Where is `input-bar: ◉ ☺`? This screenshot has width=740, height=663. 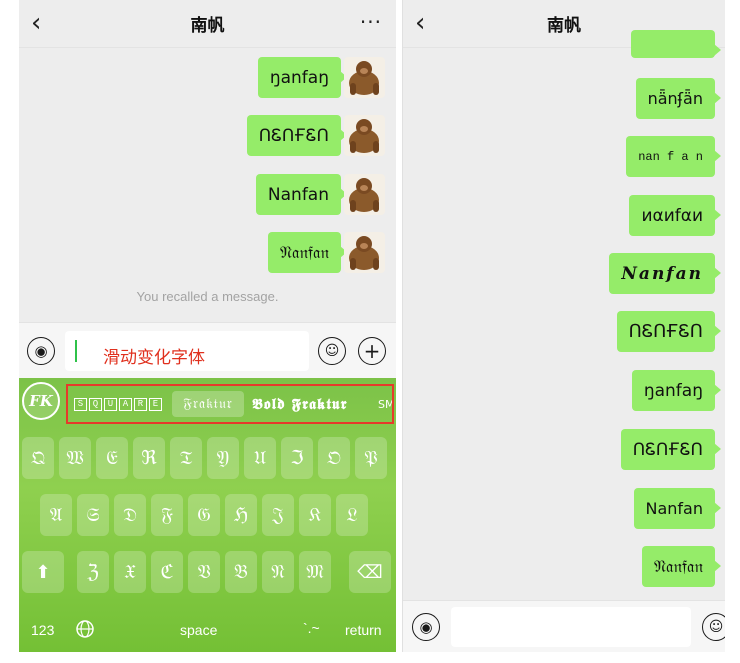 input-bar: ◉ ☺ is located at coordinates (564, 626).